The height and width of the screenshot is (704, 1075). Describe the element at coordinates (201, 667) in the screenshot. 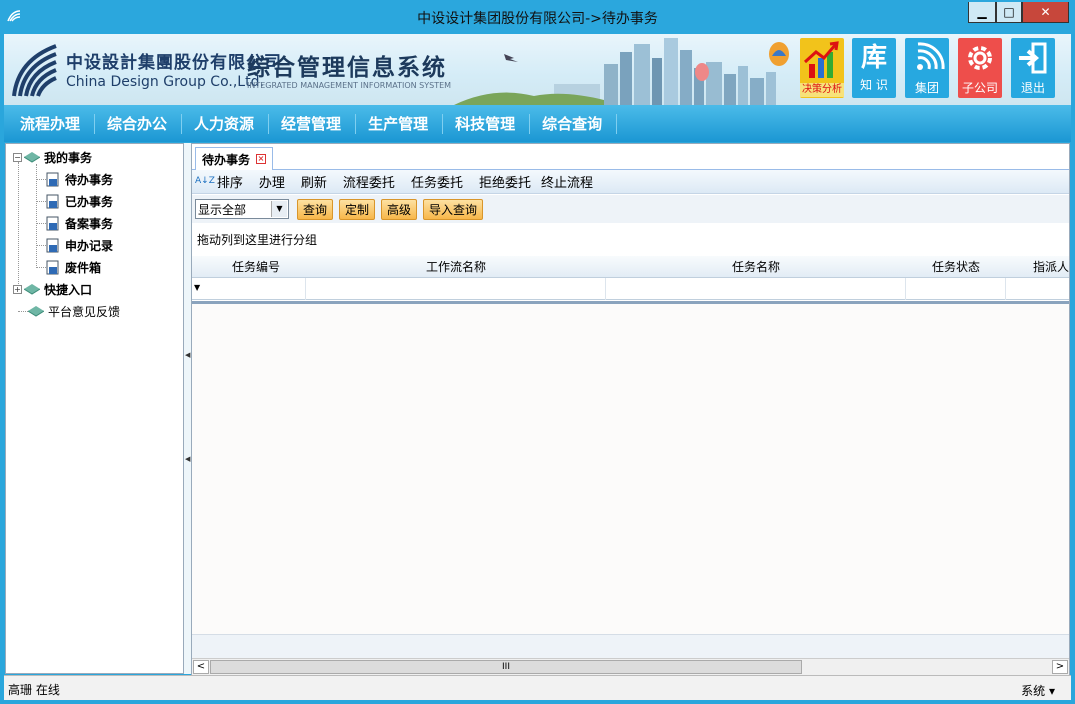

I see `scroll-left-button: <` at that location.